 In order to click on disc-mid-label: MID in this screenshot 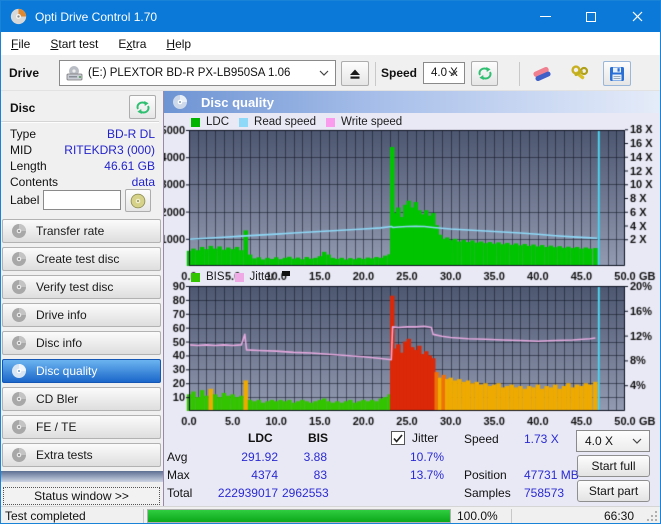, I will do `click(21, 150)`.